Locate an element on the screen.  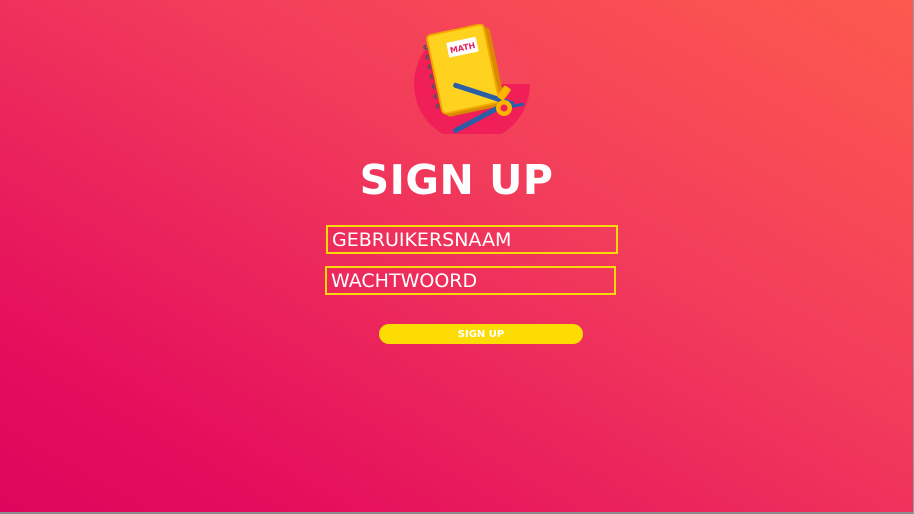
username-input is located at coordinates (472, 239).